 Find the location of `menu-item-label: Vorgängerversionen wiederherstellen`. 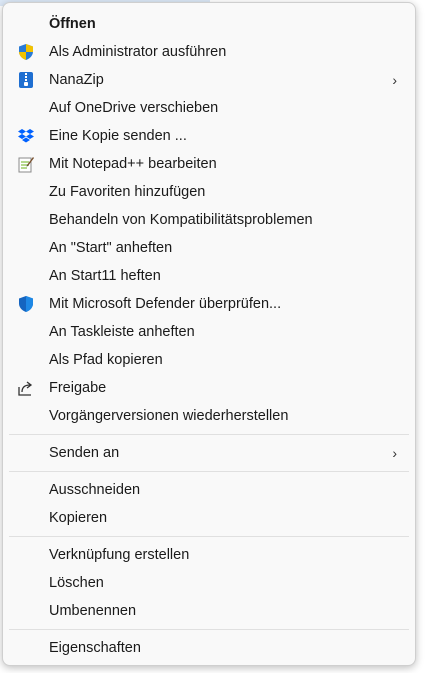

menu-item-label: Vorgängerversionen wiederherstellen is located at coordinates (169, 416).